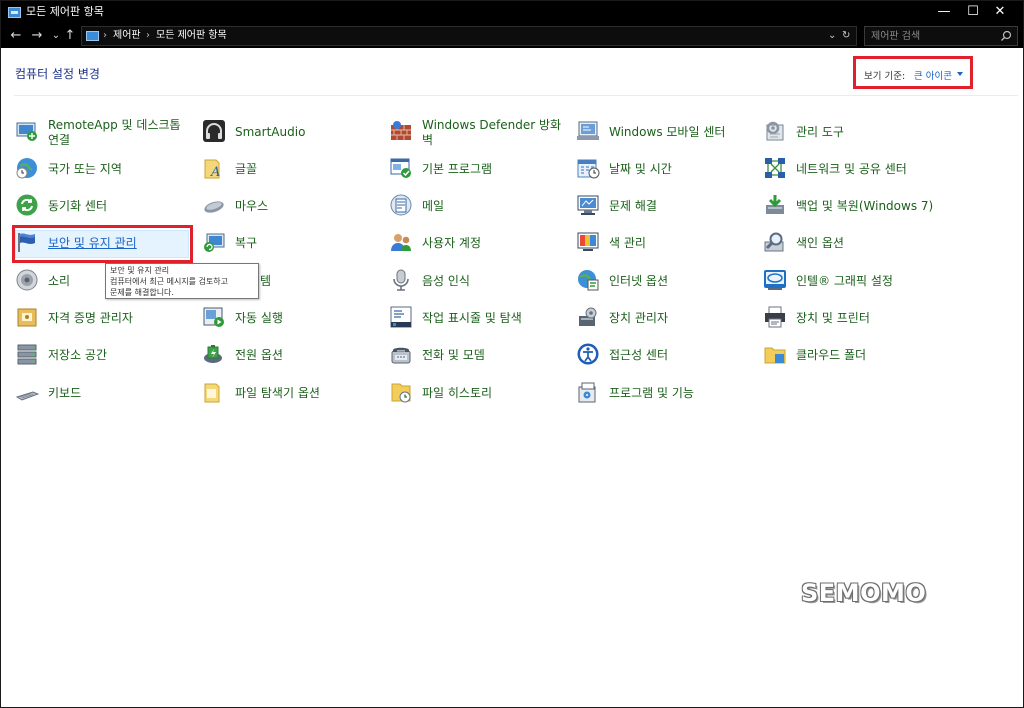 The width and height of the screenshot is (1024, 708). I want to click on search-icon, so click(1006, 35).